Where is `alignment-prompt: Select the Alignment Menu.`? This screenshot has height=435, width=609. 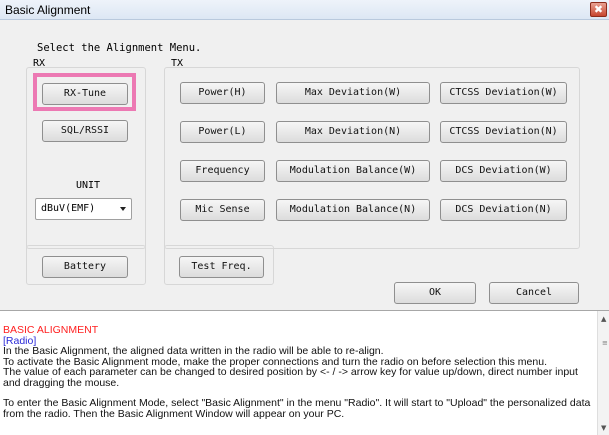 alignment-prompt: Select the Alignment Menu. is located at coordinates (119, 48).